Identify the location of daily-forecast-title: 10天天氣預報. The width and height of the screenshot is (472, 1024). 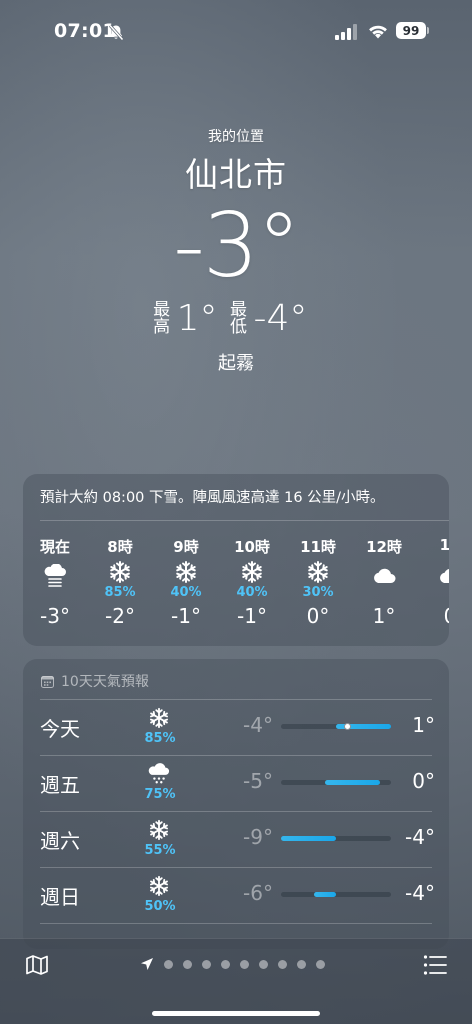
(105, 682).